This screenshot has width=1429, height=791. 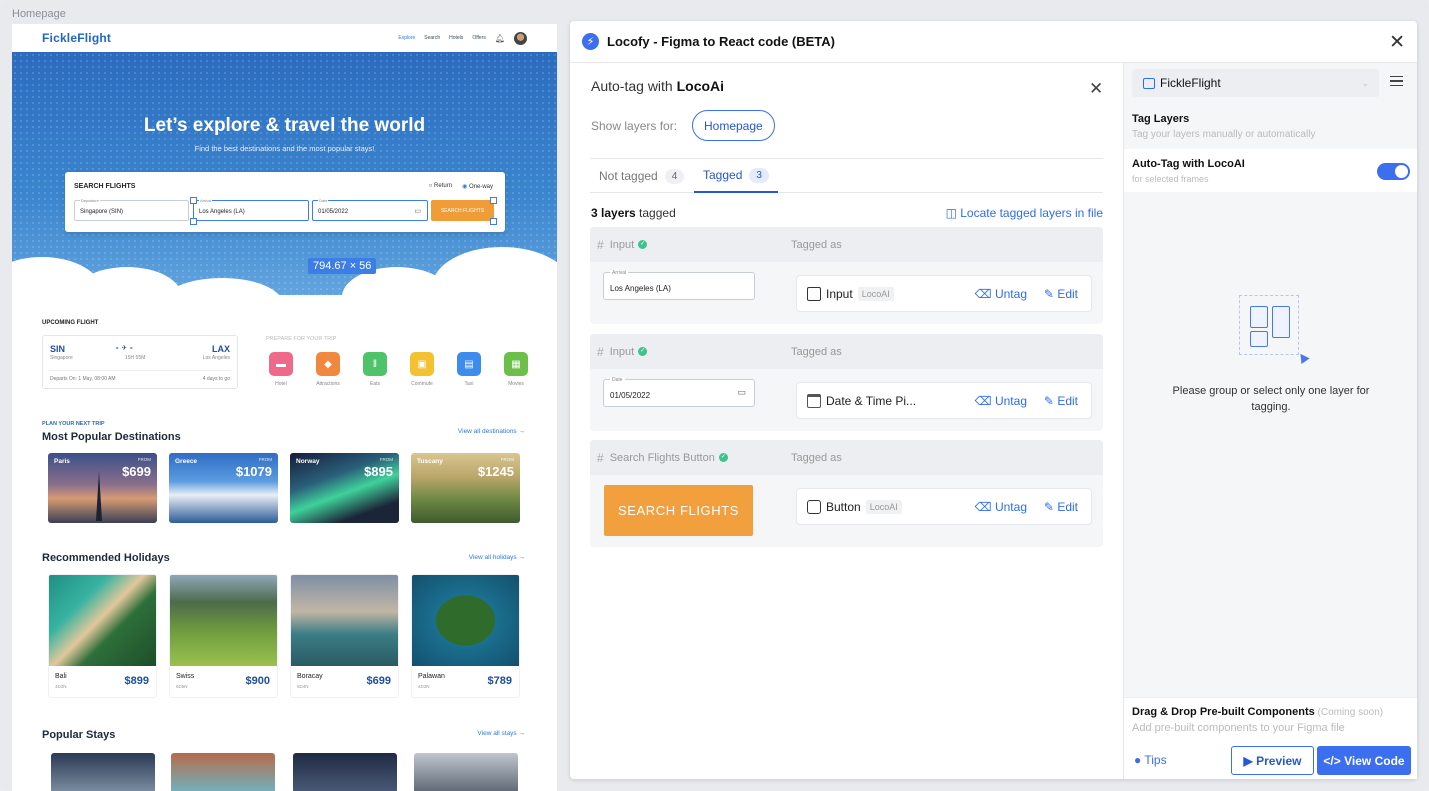 What do you see at coordinates (839, 293) in the screenshot?
I see `tag-name: Input` at bounding box center [839, 293].